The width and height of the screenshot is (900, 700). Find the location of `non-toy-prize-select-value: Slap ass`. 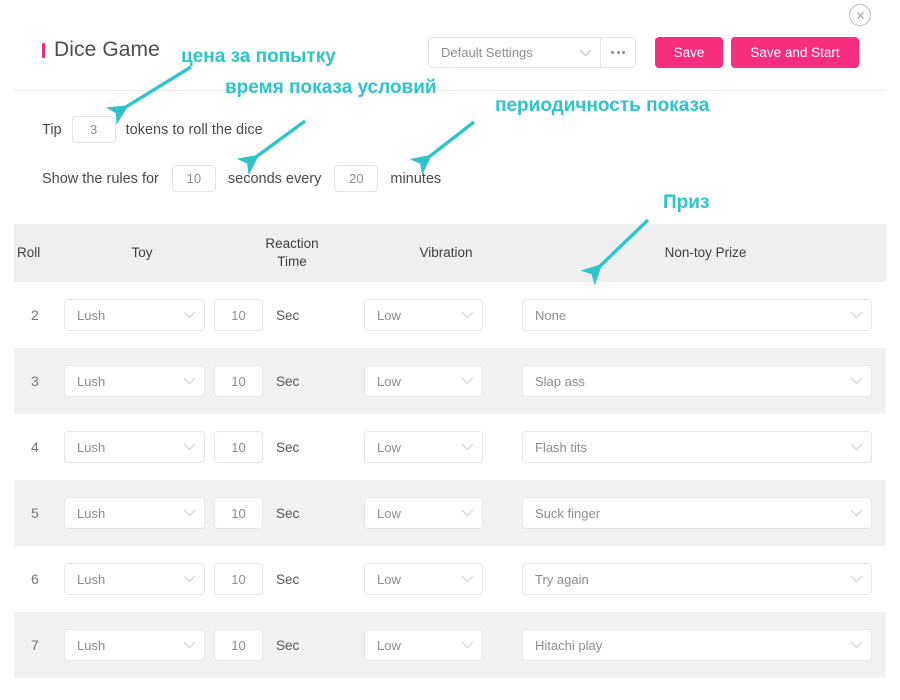

non-toy-prize-select-value: Slap ass is located at coordinates (560, 381).